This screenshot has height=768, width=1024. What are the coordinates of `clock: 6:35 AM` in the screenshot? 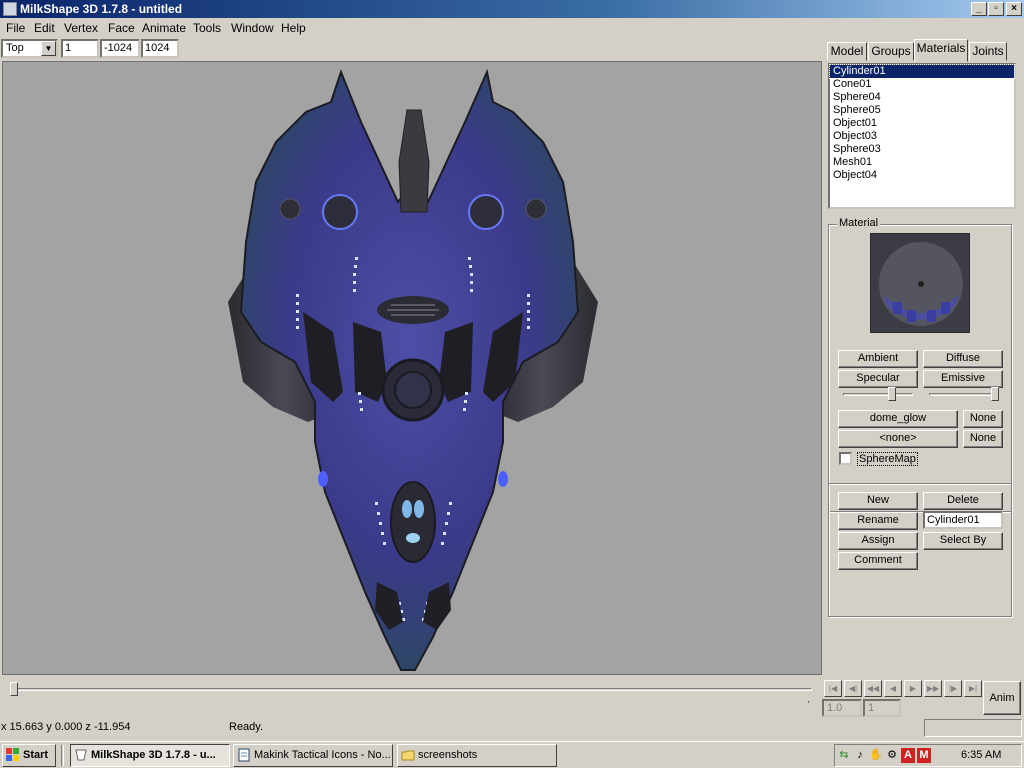 It's located at (981, 755).